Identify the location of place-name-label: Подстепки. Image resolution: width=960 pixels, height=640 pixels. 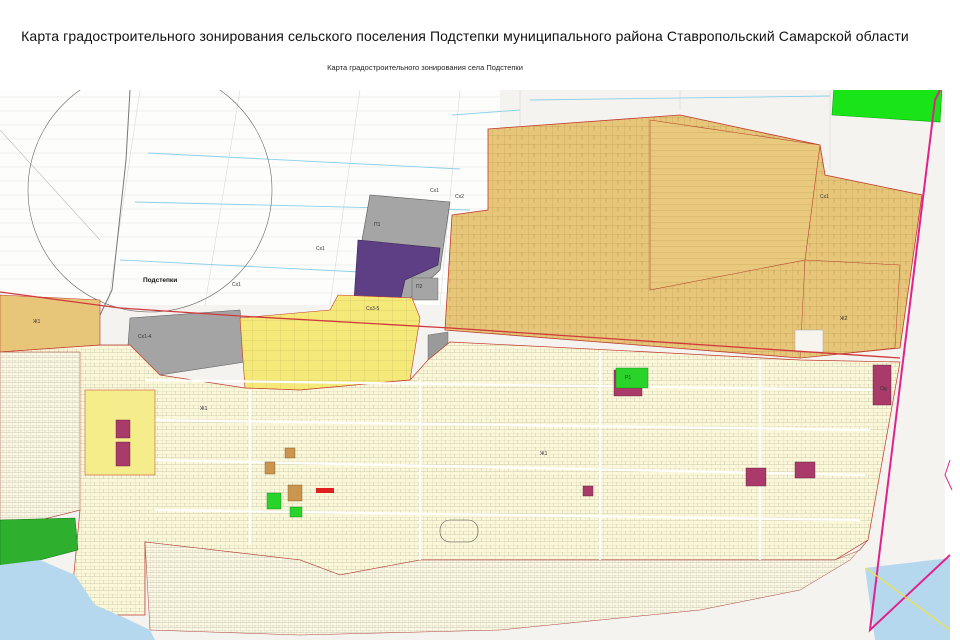
(160, 280).